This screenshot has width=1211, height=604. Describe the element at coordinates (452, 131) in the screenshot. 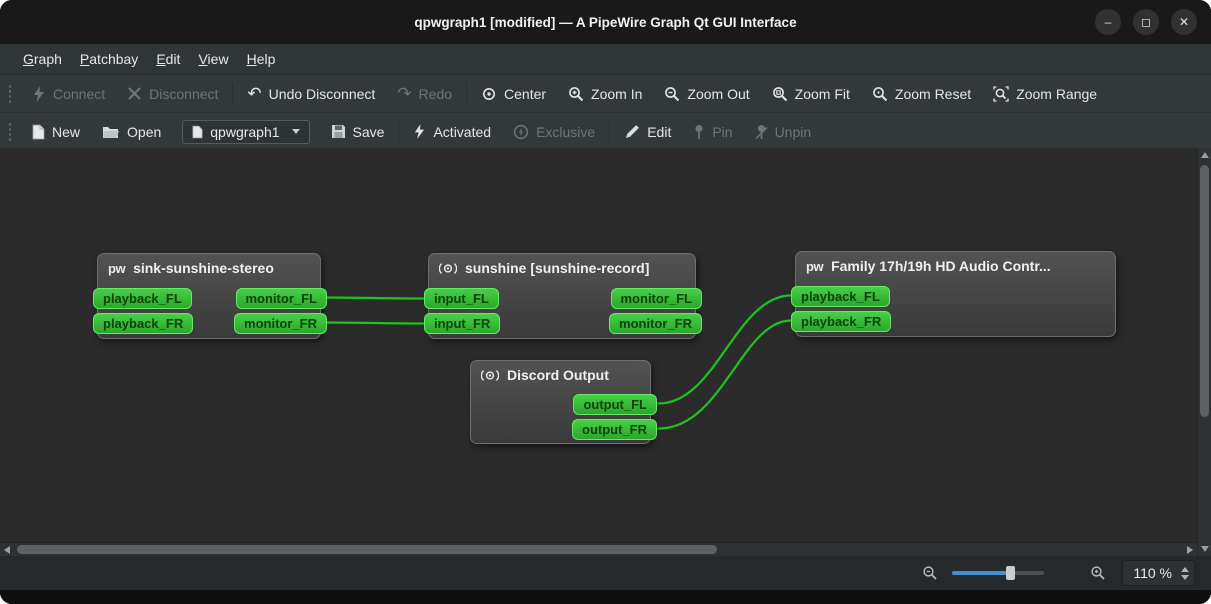

I see `activated-button: Activated` at that location.